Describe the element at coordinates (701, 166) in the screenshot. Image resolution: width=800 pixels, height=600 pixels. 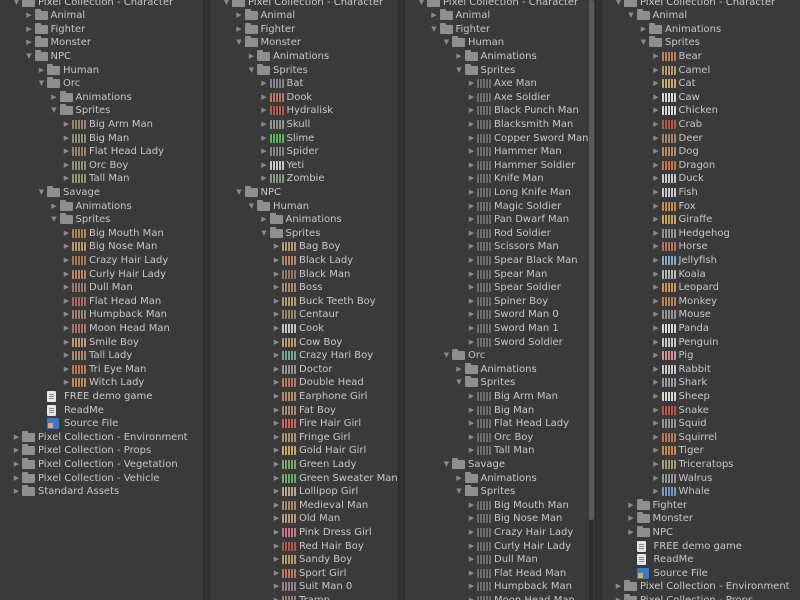
I see `sprite-asset-row: ▶ Dragon` at that location.